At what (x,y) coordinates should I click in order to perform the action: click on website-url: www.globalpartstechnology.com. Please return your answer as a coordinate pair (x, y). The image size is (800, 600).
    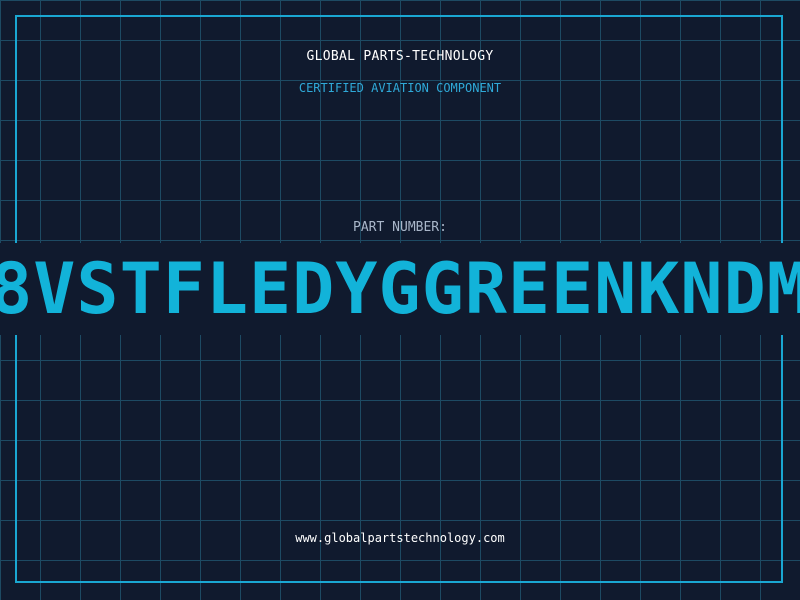
    Looking at the image, I should click on (400, 538).